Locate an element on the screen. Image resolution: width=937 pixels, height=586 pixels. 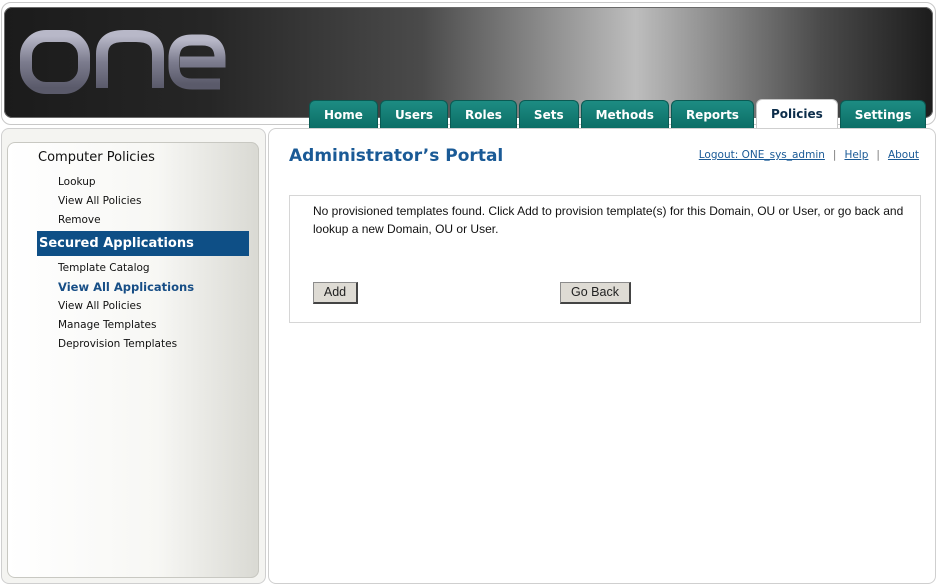
add-button: Add is located at coordinates (335, 293).